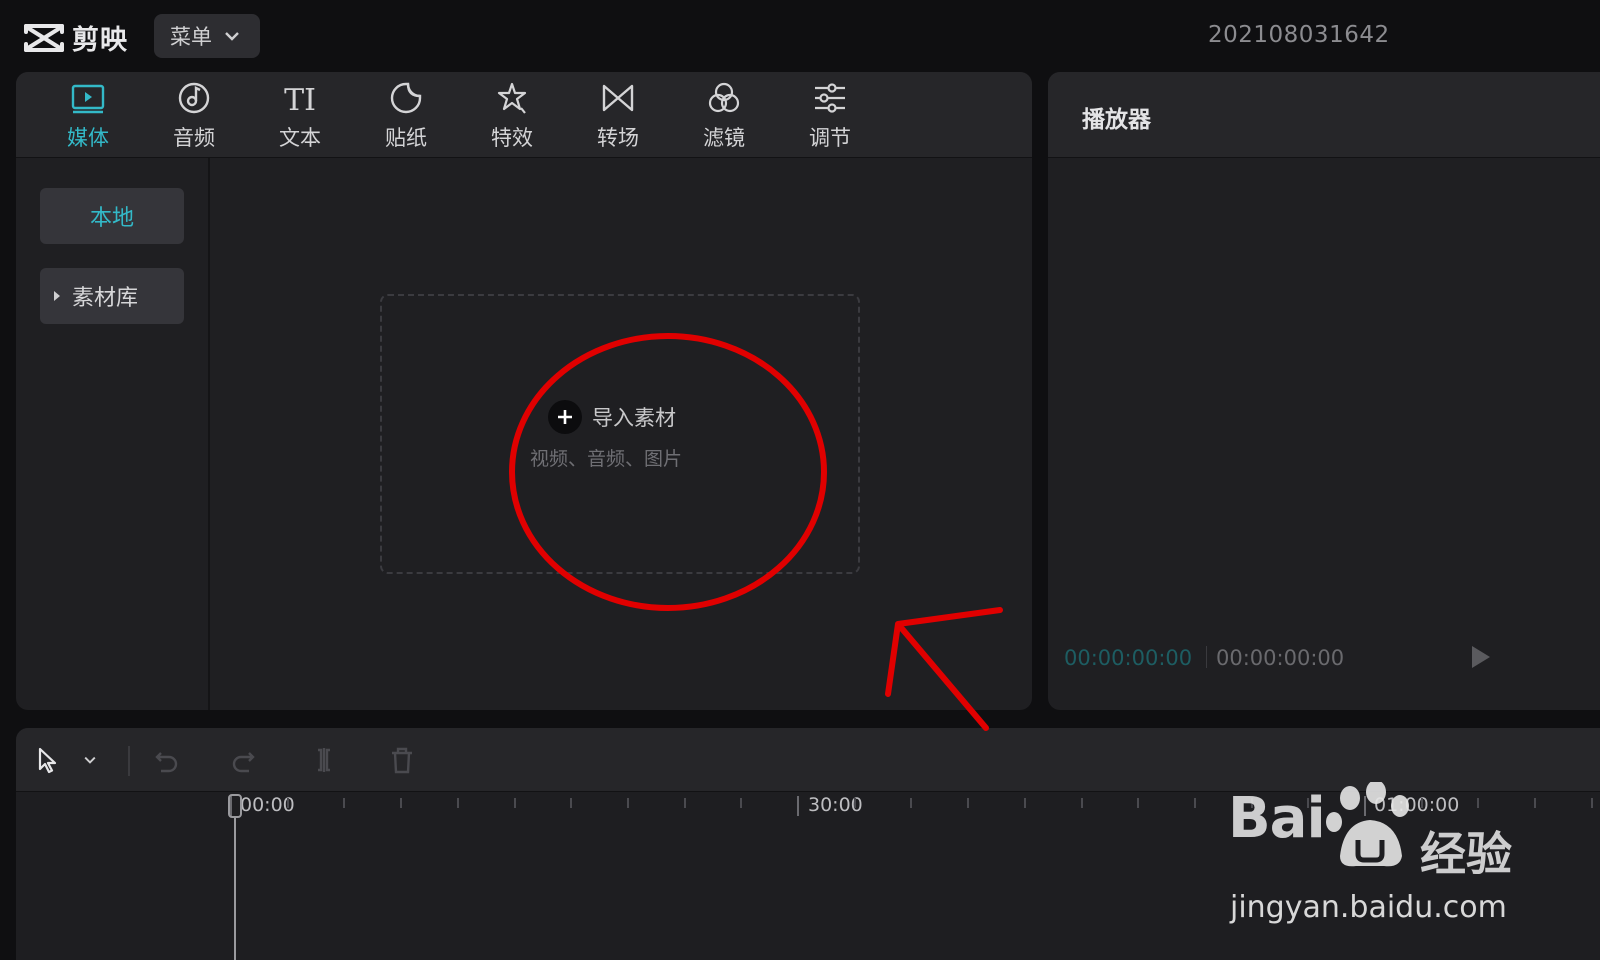  What do you see at coordinates (406, 98) in the screenshot?
I see `sticker-icon` at bounding box center [406, 98].